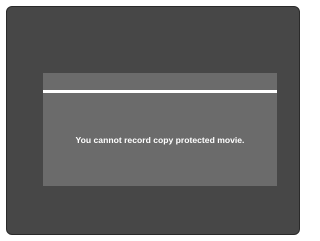 The image size is (320, 241). What do you see at coordinates (160, 91) in the screenshot?
I see `dialog-header-divider` at bounding box center [160, 91].